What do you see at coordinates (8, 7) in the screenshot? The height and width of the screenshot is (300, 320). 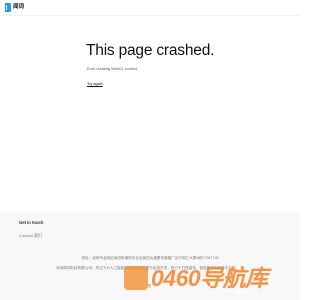 I see `logo-icon` at bounding box center [8, 7].